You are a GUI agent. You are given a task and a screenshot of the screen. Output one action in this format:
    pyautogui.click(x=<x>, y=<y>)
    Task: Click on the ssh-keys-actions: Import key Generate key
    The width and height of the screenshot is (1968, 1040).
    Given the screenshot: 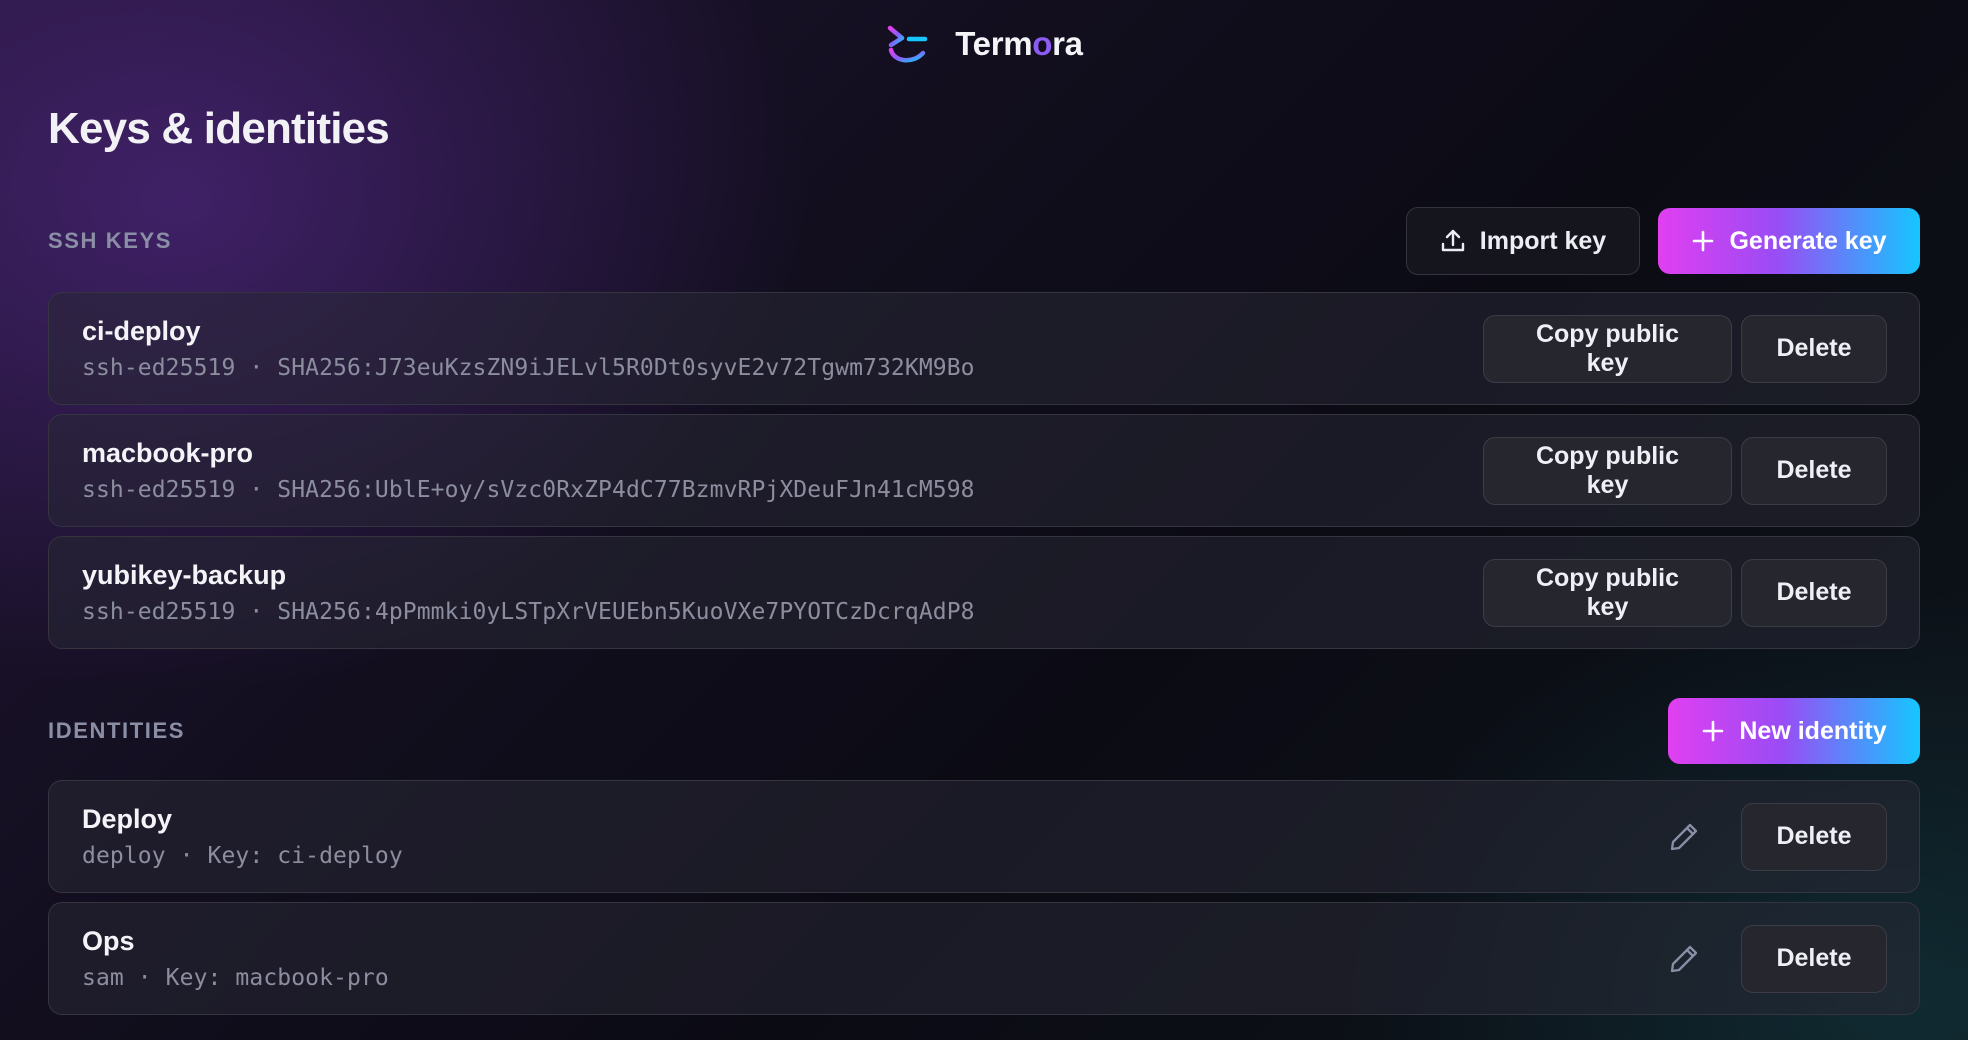 What is the action you would take?
    pyautogui.click(x=1663, y=241)
    